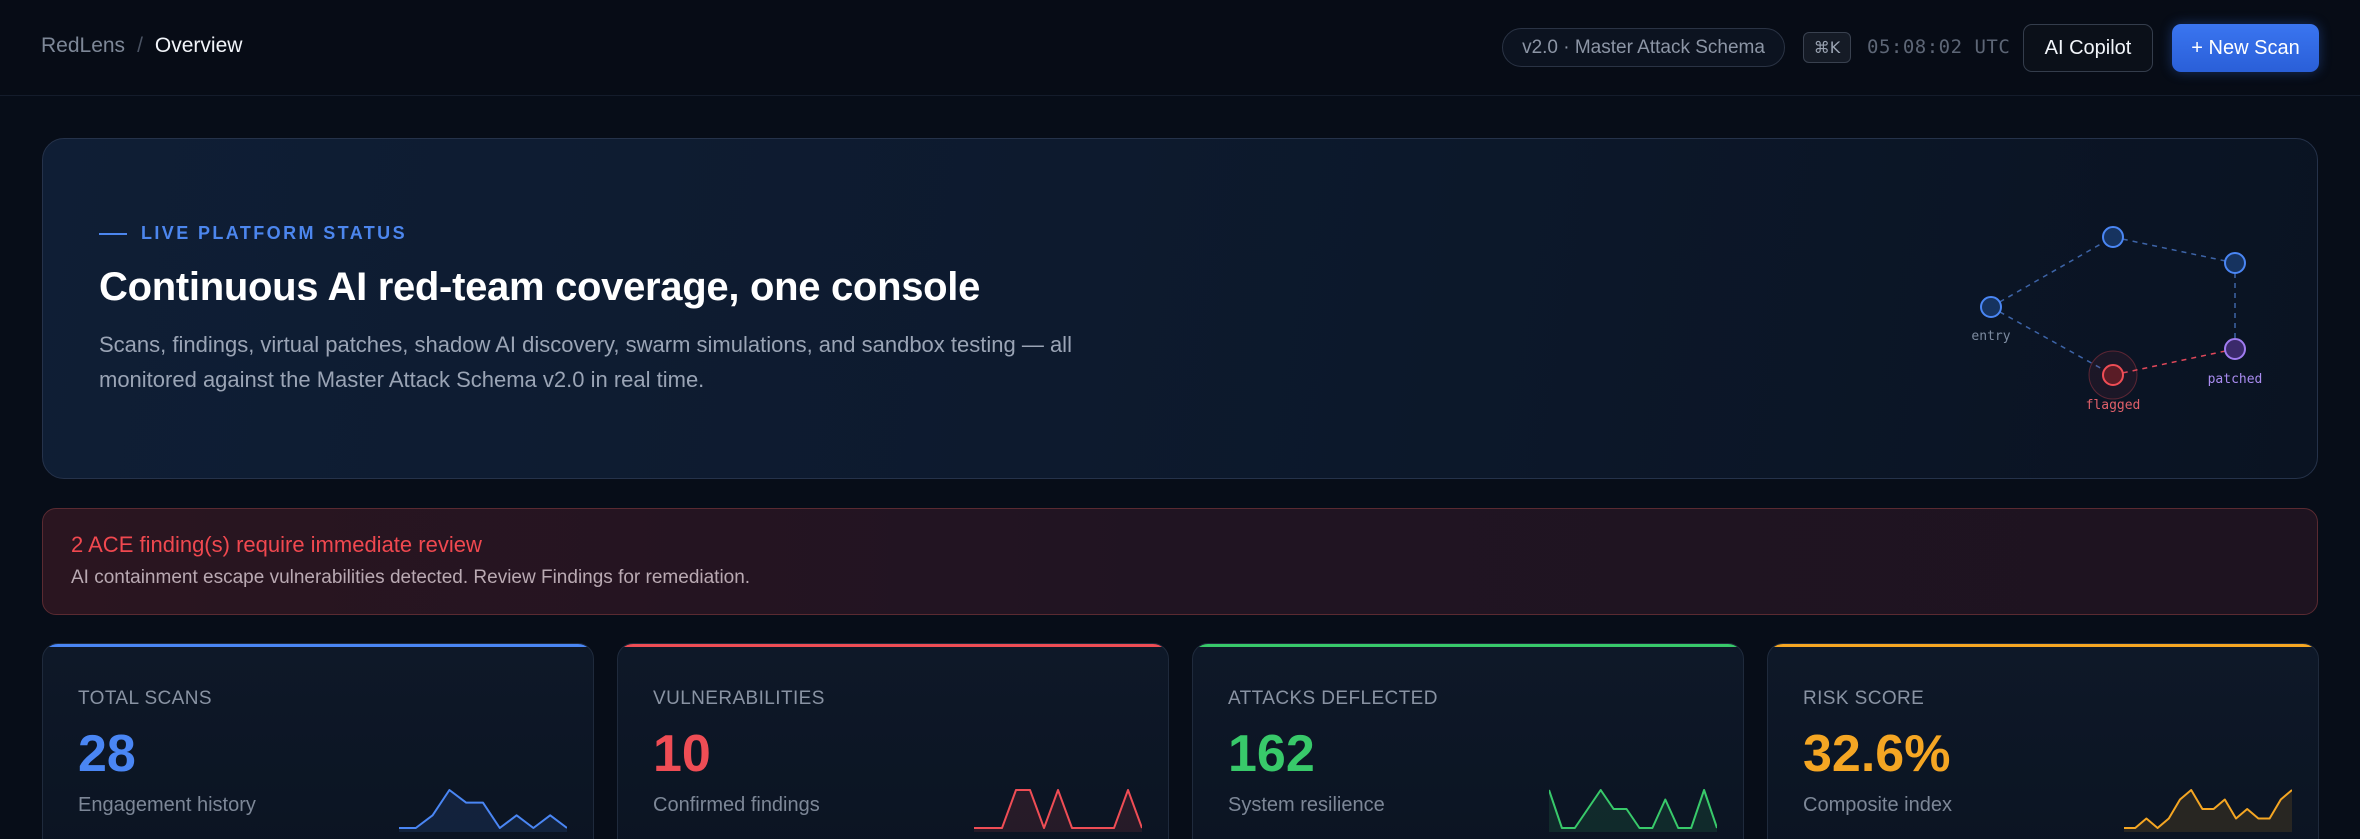 The image size is (2360, 839). Describe the element at coordinates (1877, 805) in the screenshot. I see `stat-subtitle: Composite index` at that location.